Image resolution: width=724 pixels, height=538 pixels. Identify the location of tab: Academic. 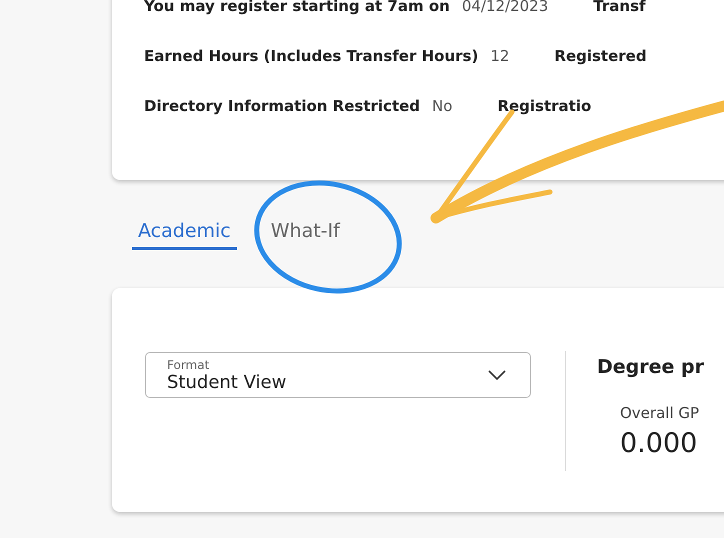
(184, 232).